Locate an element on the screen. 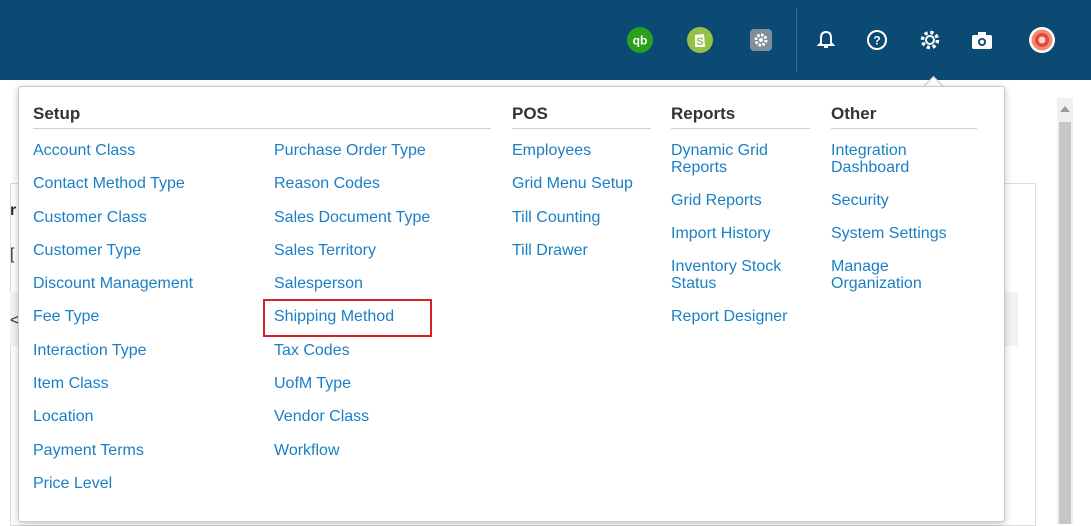  svg-text: S is located at coordinates (699, 42).